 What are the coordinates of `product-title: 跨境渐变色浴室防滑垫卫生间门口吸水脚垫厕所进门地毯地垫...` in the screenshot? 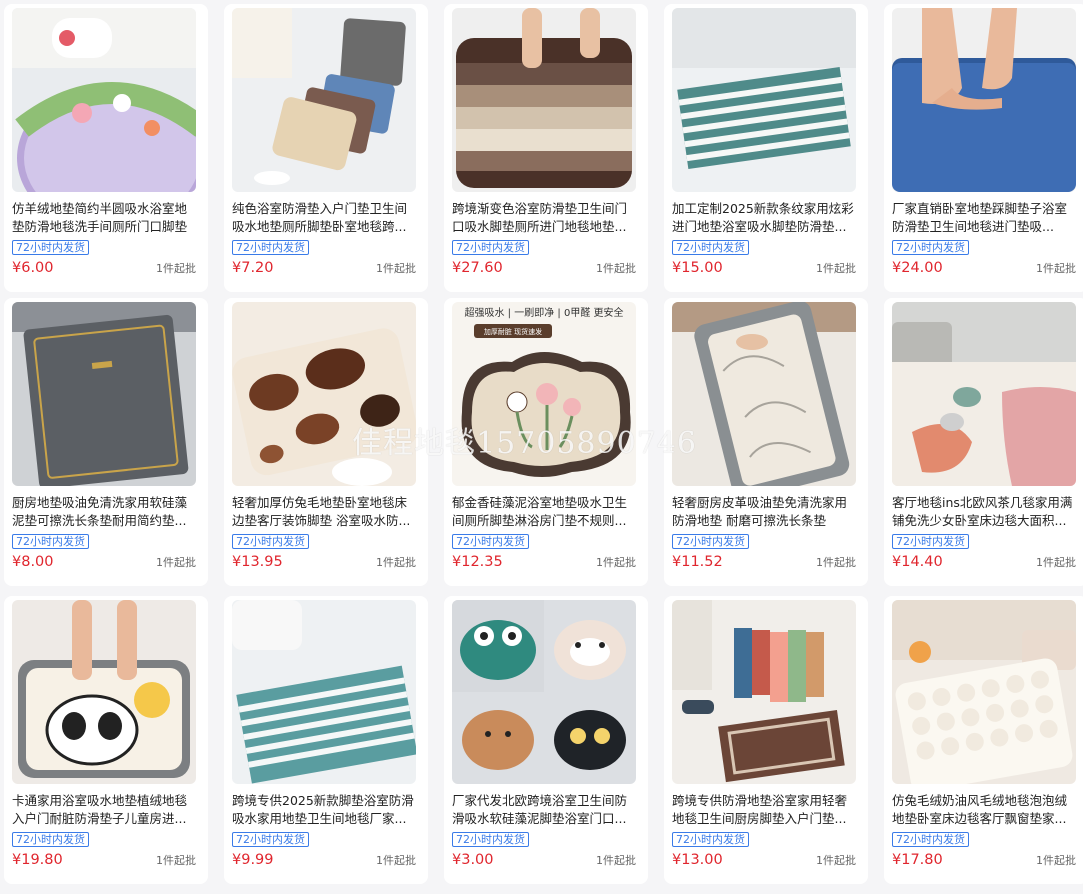 It's located at (544, 218).